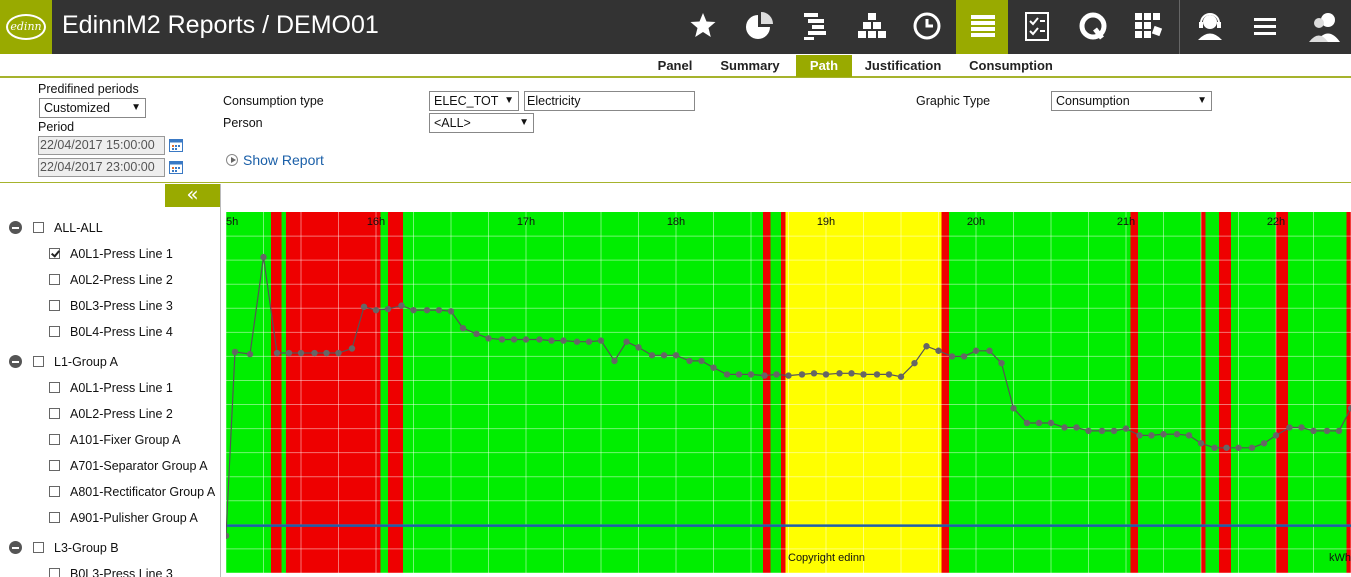 Image resolution: width=1351 pixels, height=577 pixels. I want to click on graphic-type-select: Consumption ▼, so click(1131, 101).